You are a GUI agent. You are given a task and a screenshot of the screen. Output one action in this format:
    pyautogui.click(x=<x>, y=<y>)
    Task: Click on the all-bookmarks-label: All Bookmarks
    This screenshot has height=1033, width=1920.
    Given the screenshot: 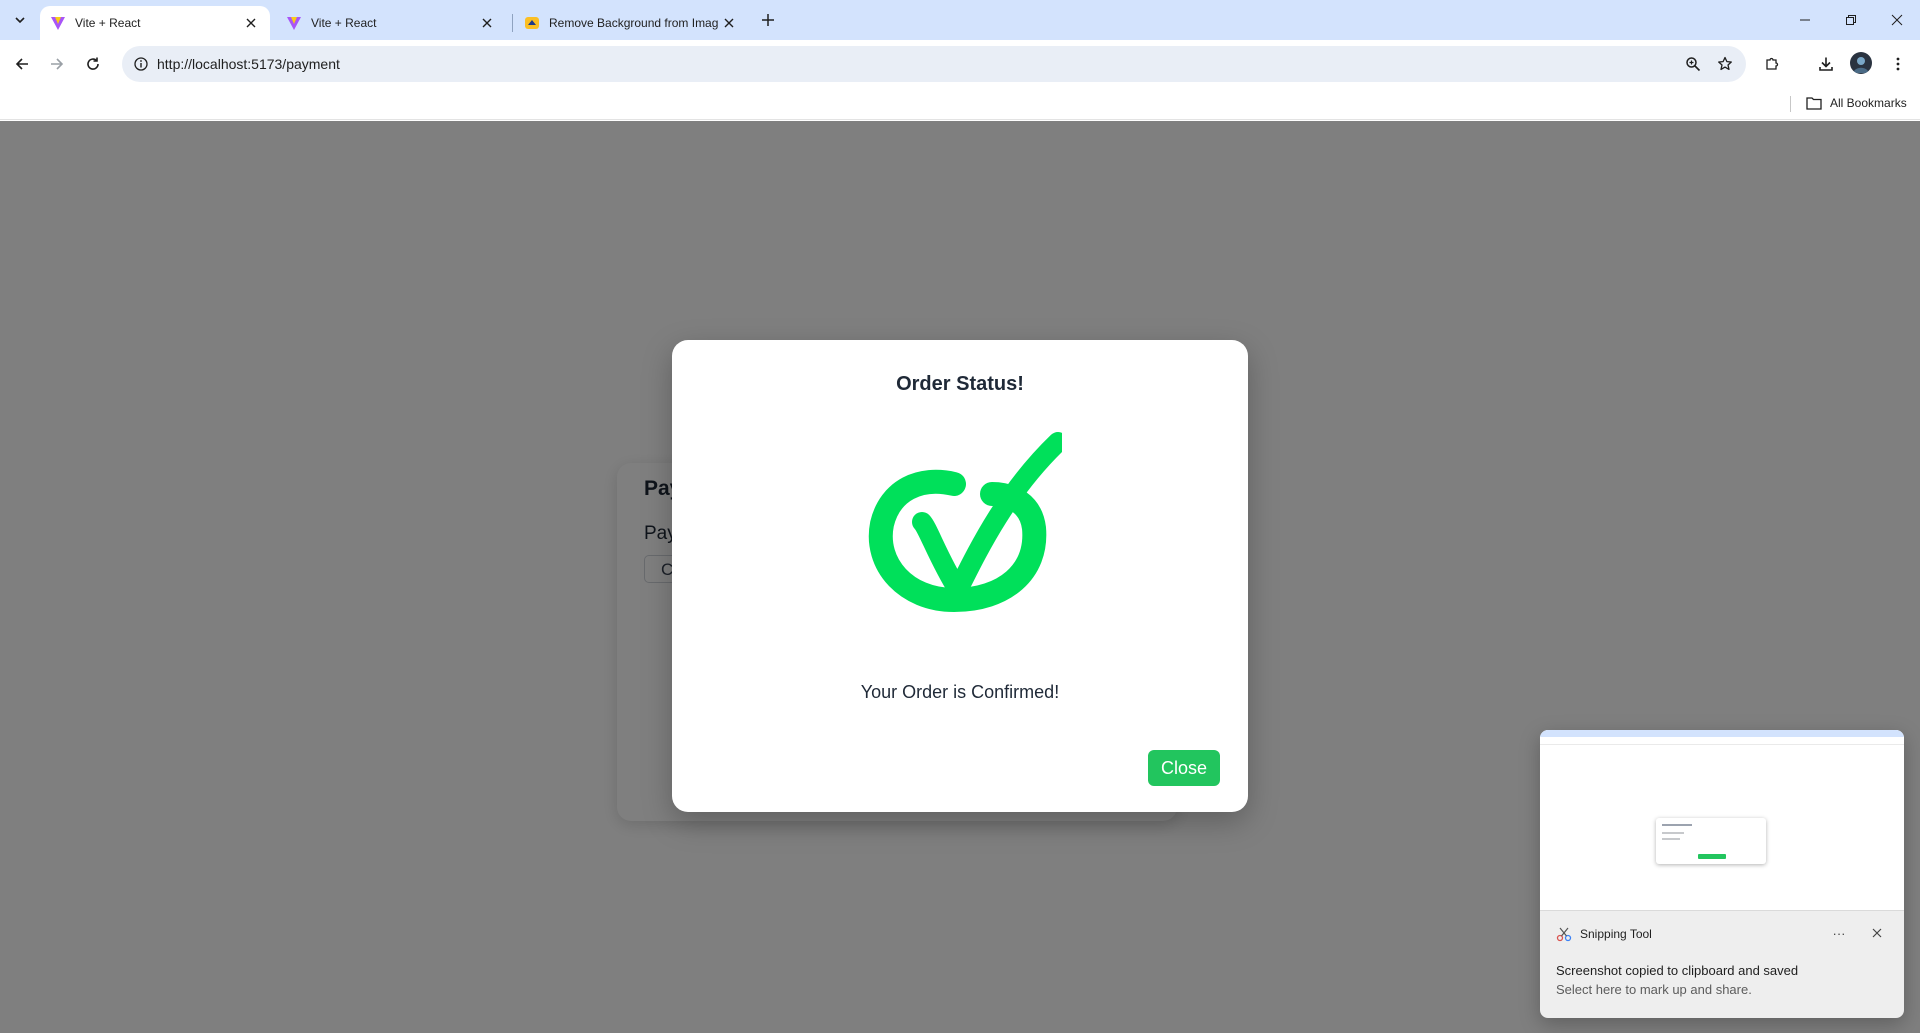 What is the action you would take?
    pyautogui.click(x=1868, y=103)
    